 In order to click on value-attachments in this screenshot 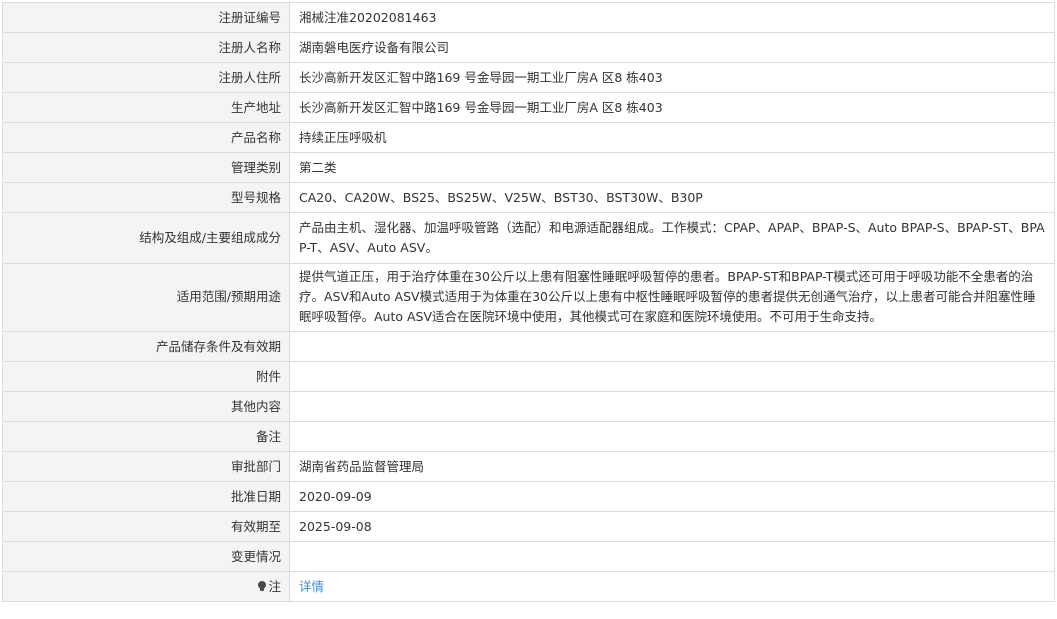, I will do `click(672, 376)`.